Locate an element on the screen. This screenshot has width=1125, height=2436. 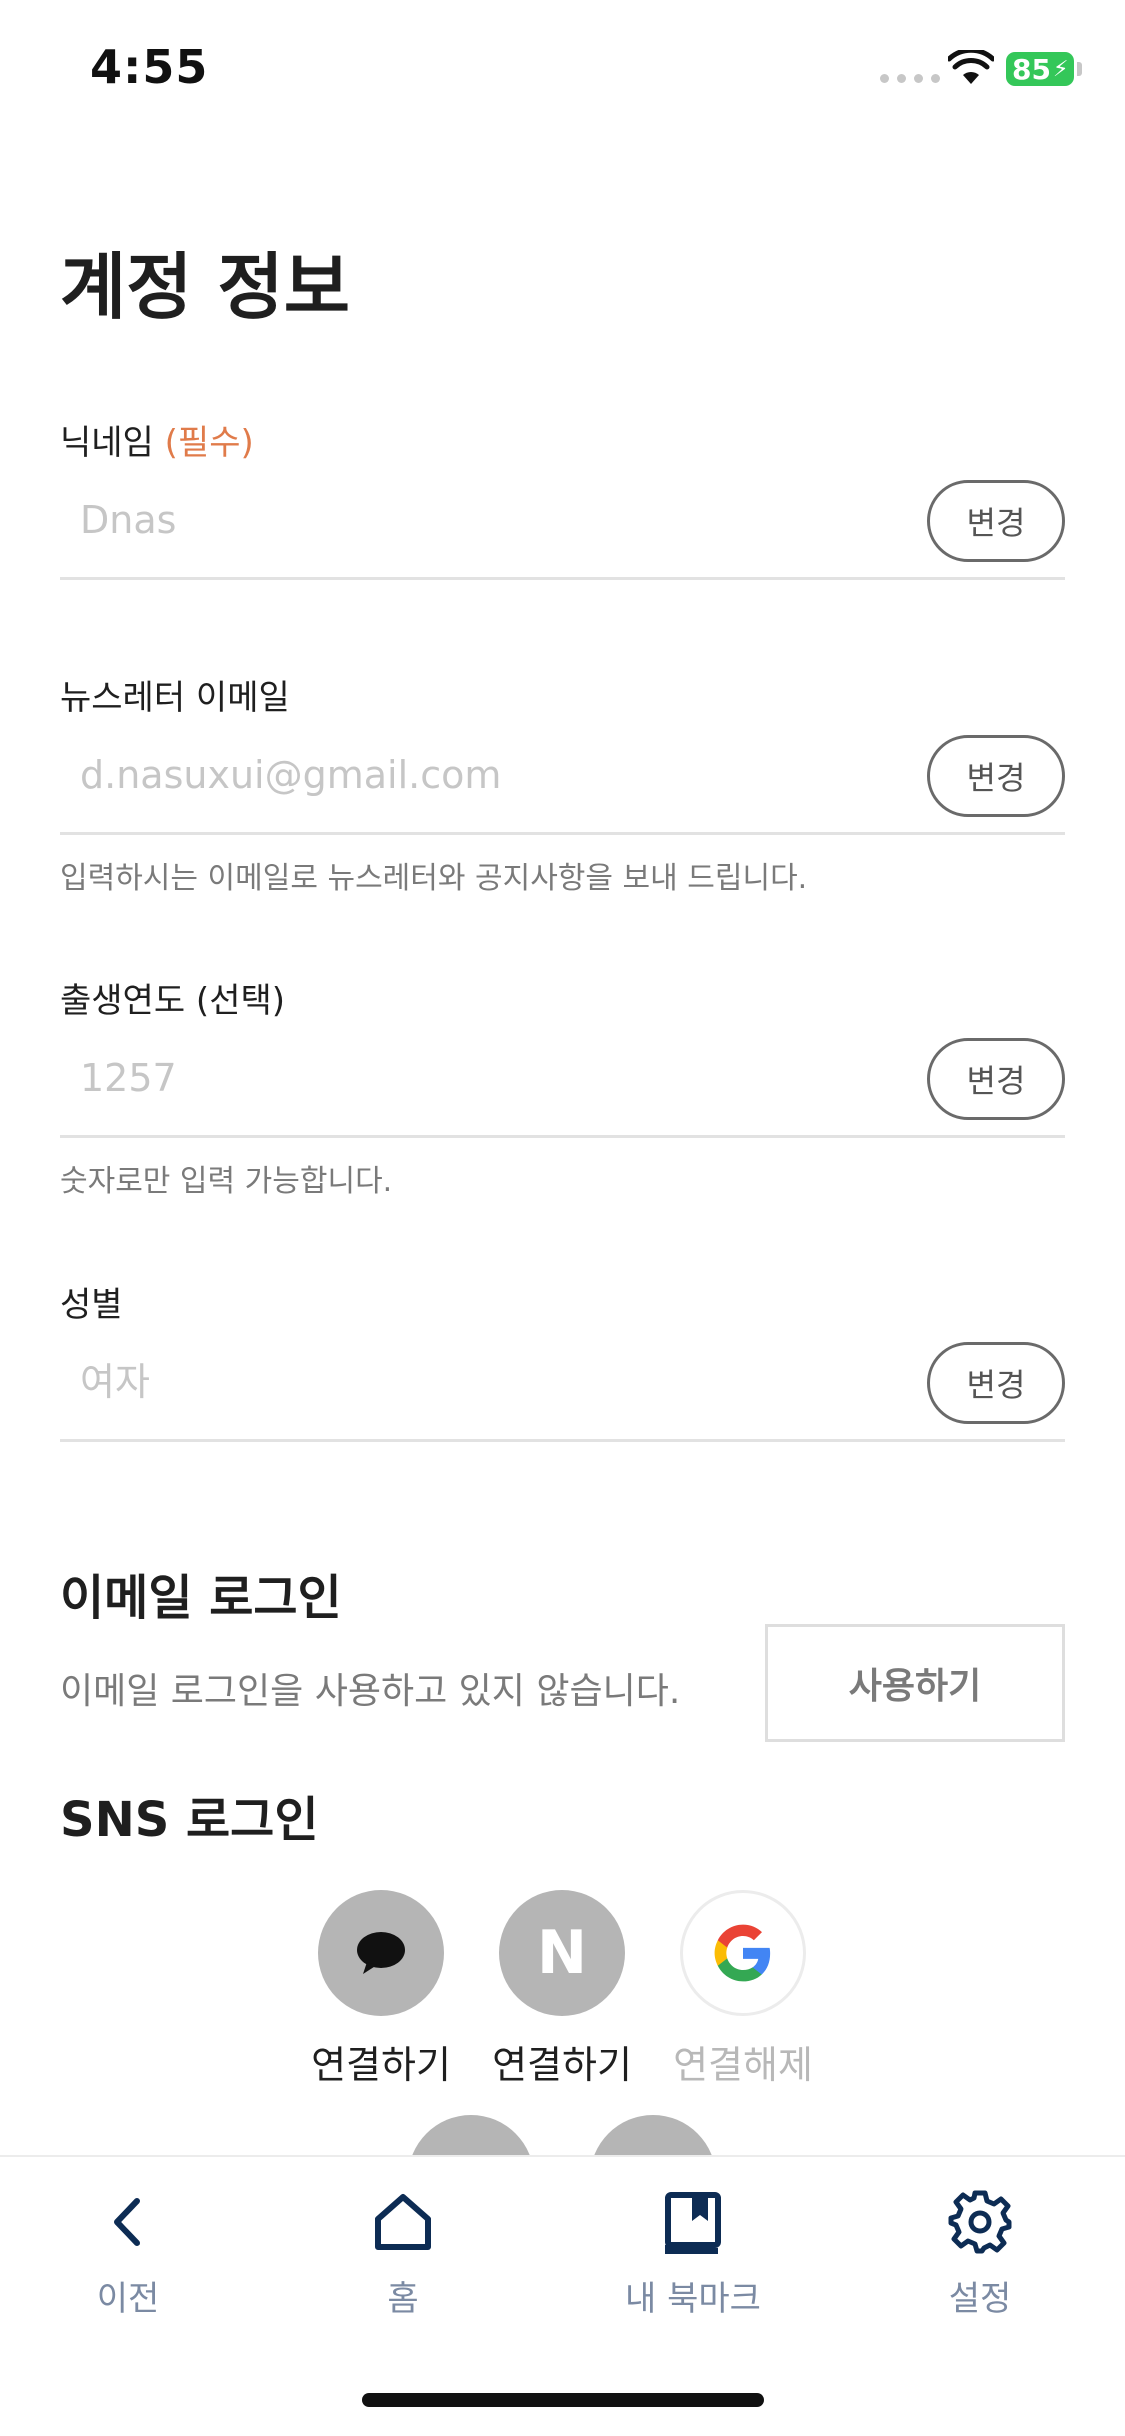
email-login-description: 이메일 로그인을 사용하고 있지 않습니다. is located at coordinates (370, 1691).